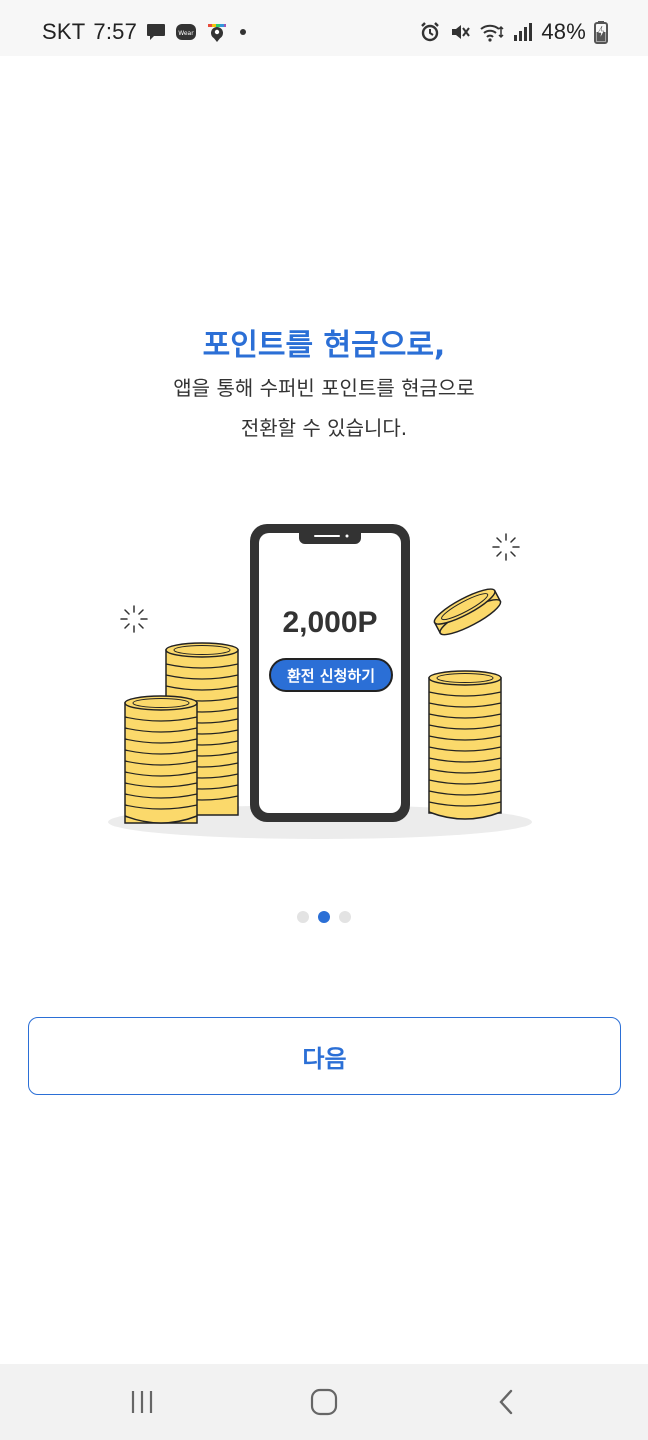 Image resolution: width=648 pixels, height=1440 pixels. I want to click on battery-percent: 48%, so click(563, 31).